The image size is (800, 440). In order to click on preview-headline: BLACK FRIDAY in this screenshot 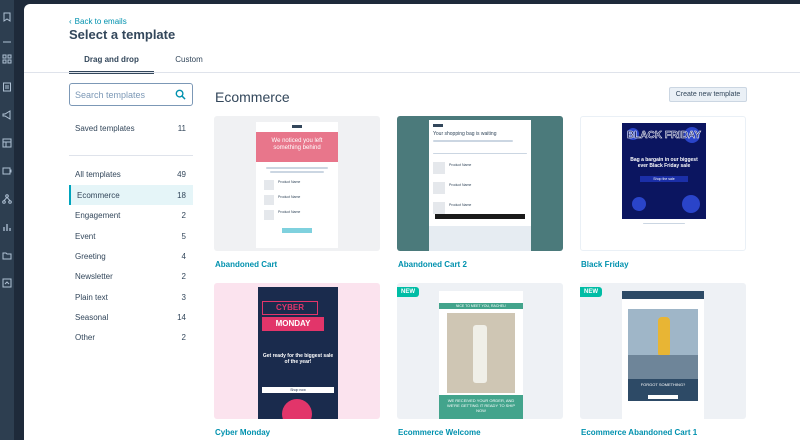, I will do `click(664, 135)`.